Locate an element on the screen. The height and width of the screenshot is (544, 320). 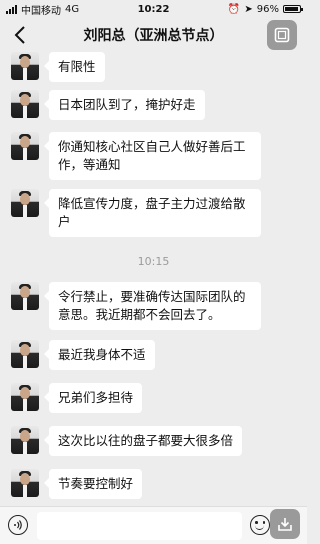
status-right: ⏰ ➤ 96% is located at coordinates (265, 9).